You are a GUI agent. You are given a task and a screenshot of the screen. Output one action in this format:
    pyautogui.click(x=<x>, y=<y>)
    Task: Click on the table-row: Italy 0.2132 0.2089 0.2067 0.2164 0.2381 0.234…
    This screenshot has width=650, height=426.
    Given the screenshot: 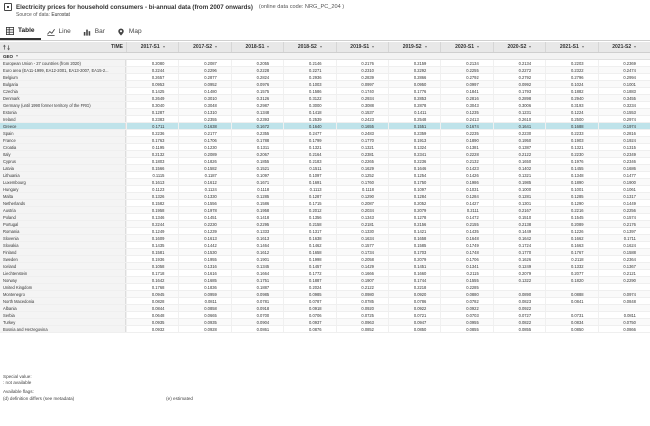 What is the action you would take?
    pyautogui.click(x=325, y=154)
    